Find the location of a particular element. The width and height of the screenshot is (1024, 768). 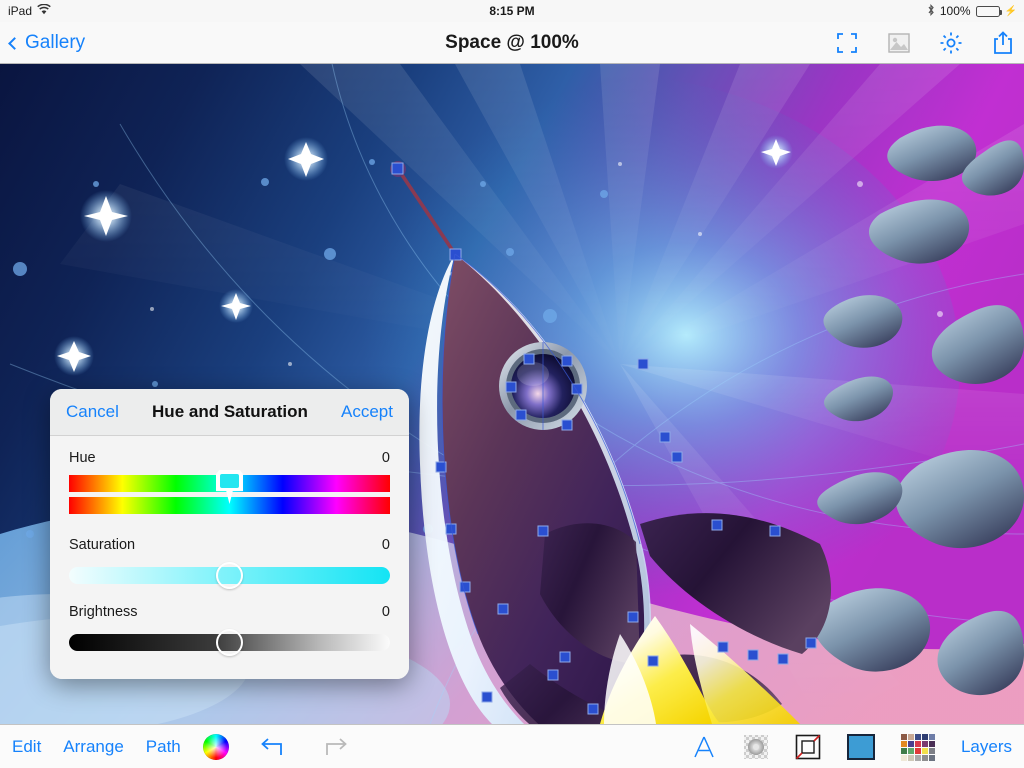

hue-thumb-color-swatch is located at coordinates (229, 481).